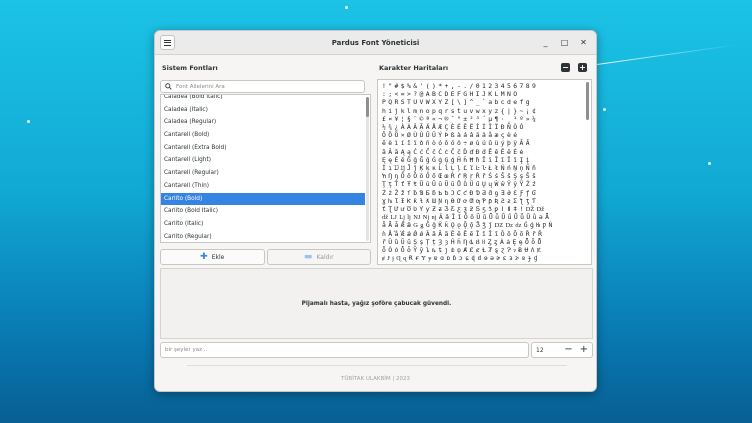 The image size is (752, 423). Describe the element at coordinates (468, 225) in the screenshot. I see `charmap-row: ǟǠǡǢǣǤǥǦǧǨǩǪǫǬǭǮǯǰǱǲǳǴǵǶǷǸ` at that location.